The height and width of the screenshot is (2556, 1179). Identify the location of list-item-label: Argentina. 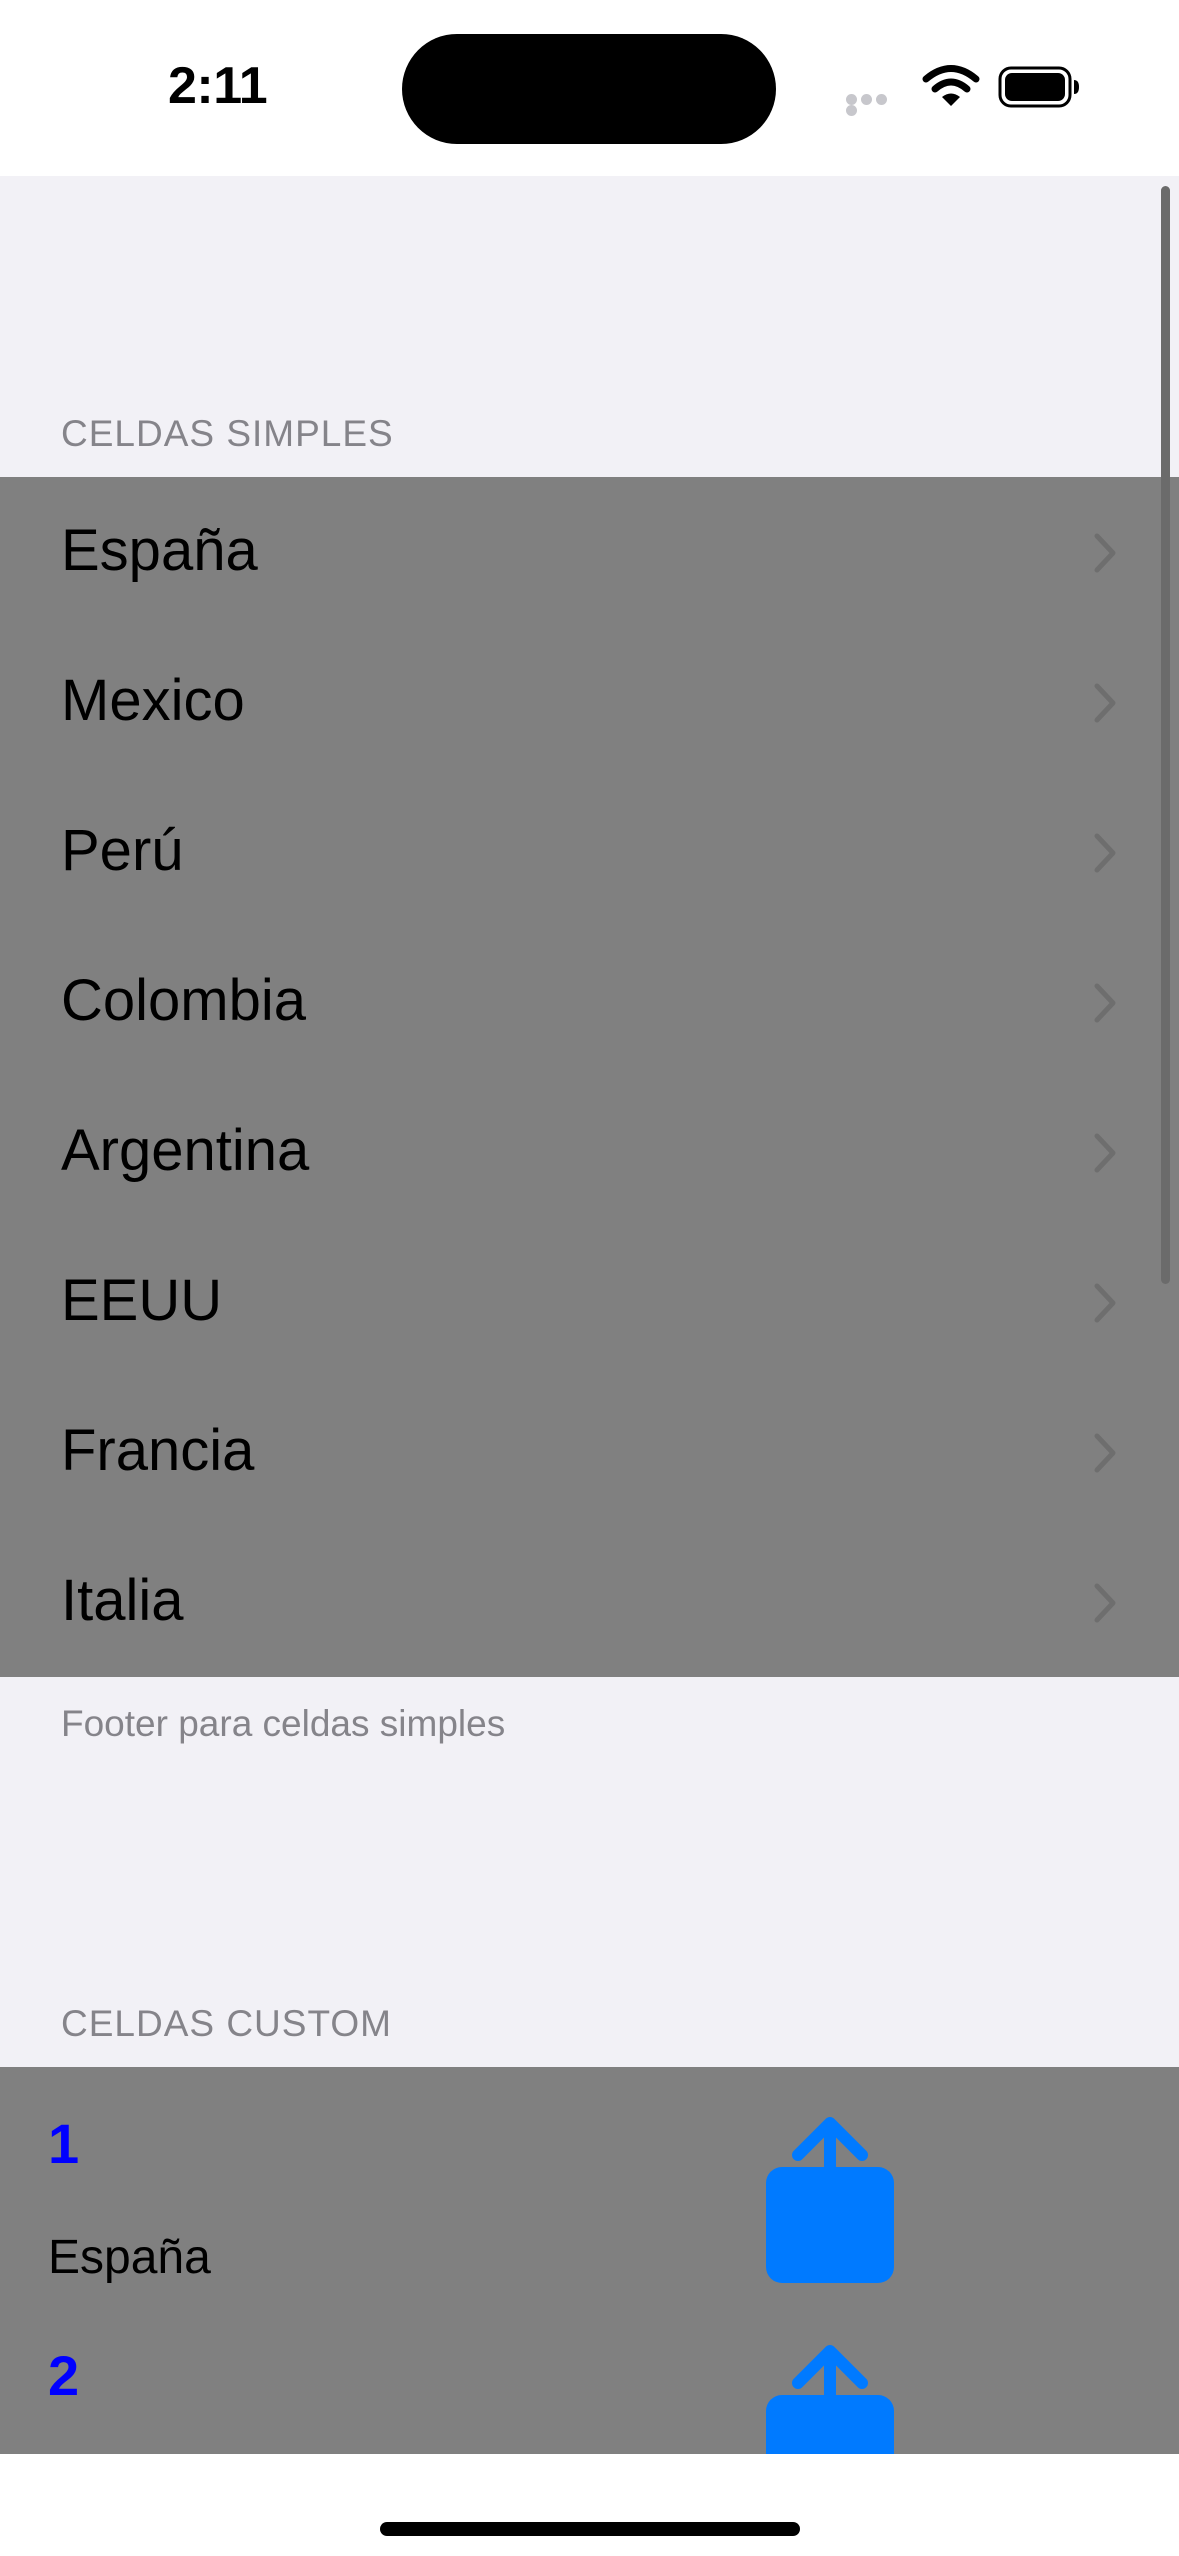
(185, 1150).